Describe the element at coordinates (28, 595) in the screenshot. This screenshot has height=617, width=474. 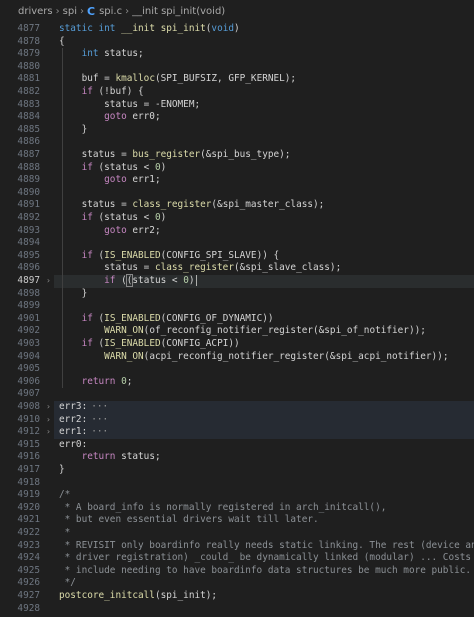
I see `line-number: 4927` at that location.